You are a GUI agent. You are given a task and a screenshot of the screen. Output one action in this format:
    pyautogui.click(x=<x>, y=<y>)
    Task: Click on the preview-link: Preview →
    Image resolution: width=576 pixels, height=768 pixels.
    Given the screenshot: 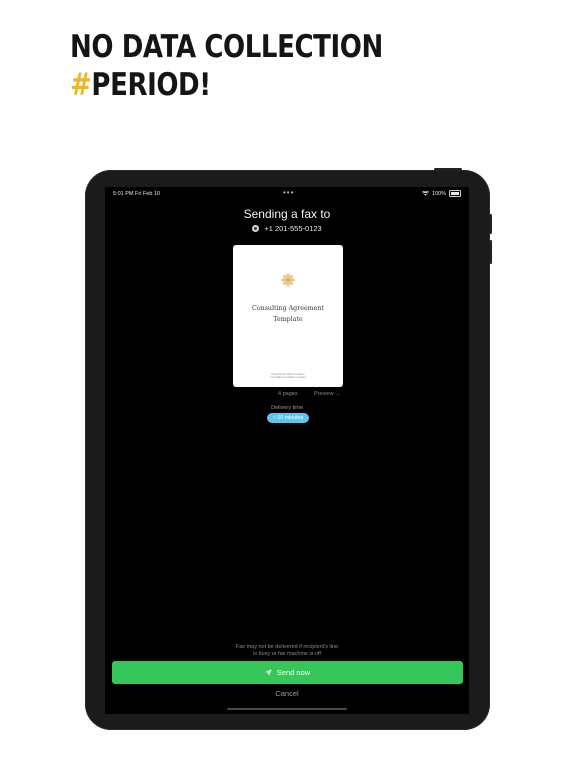 What is the action you would take?
    pyautogui.click(x=327, y=394)
    